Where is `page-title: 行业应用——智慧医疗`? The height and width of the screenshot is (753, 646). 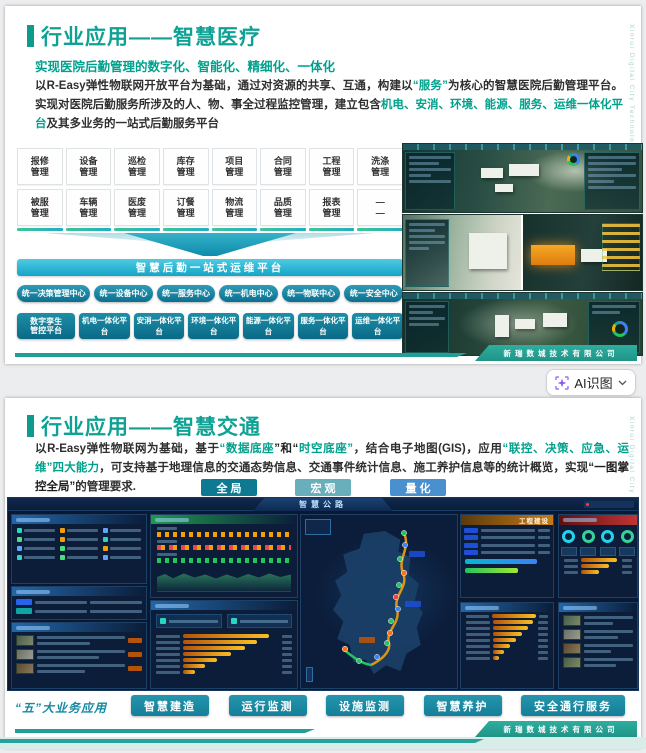 page-title: 行业应用——智慧医疗 is located at coordinates (151, 37).